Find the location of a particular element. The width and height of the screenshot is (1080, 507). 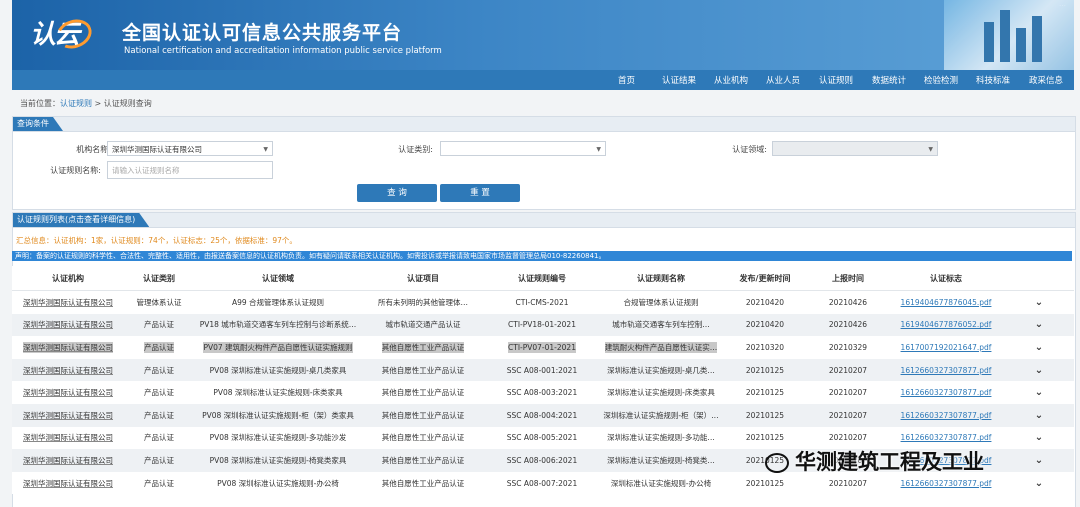

chevron-down-icon: ▼ is located at coordinates (265, 149).